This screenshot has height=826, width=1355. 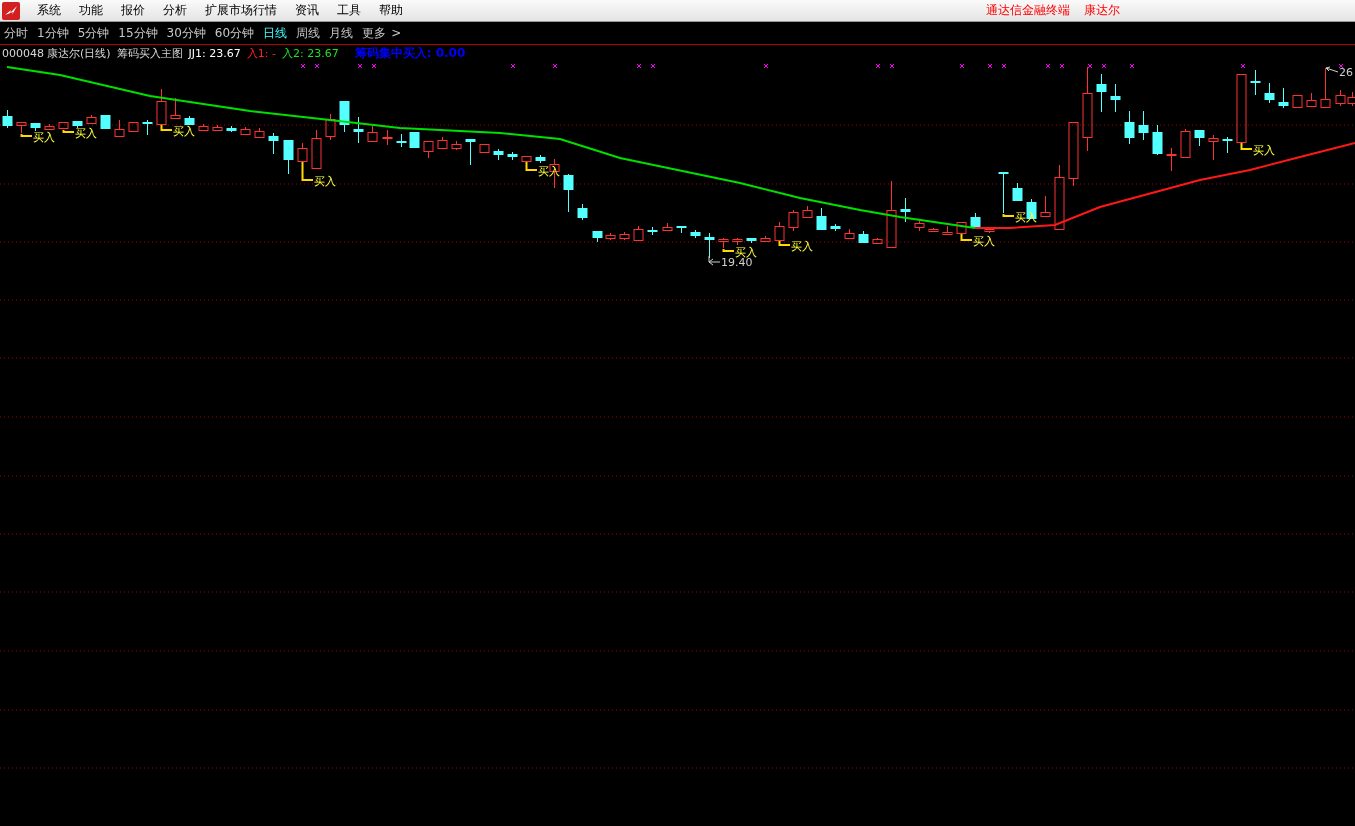 What do you see at coordinates (16, 33) in the screenshot?
I see `period-tab: 分时` at bounding box center [16, 33].